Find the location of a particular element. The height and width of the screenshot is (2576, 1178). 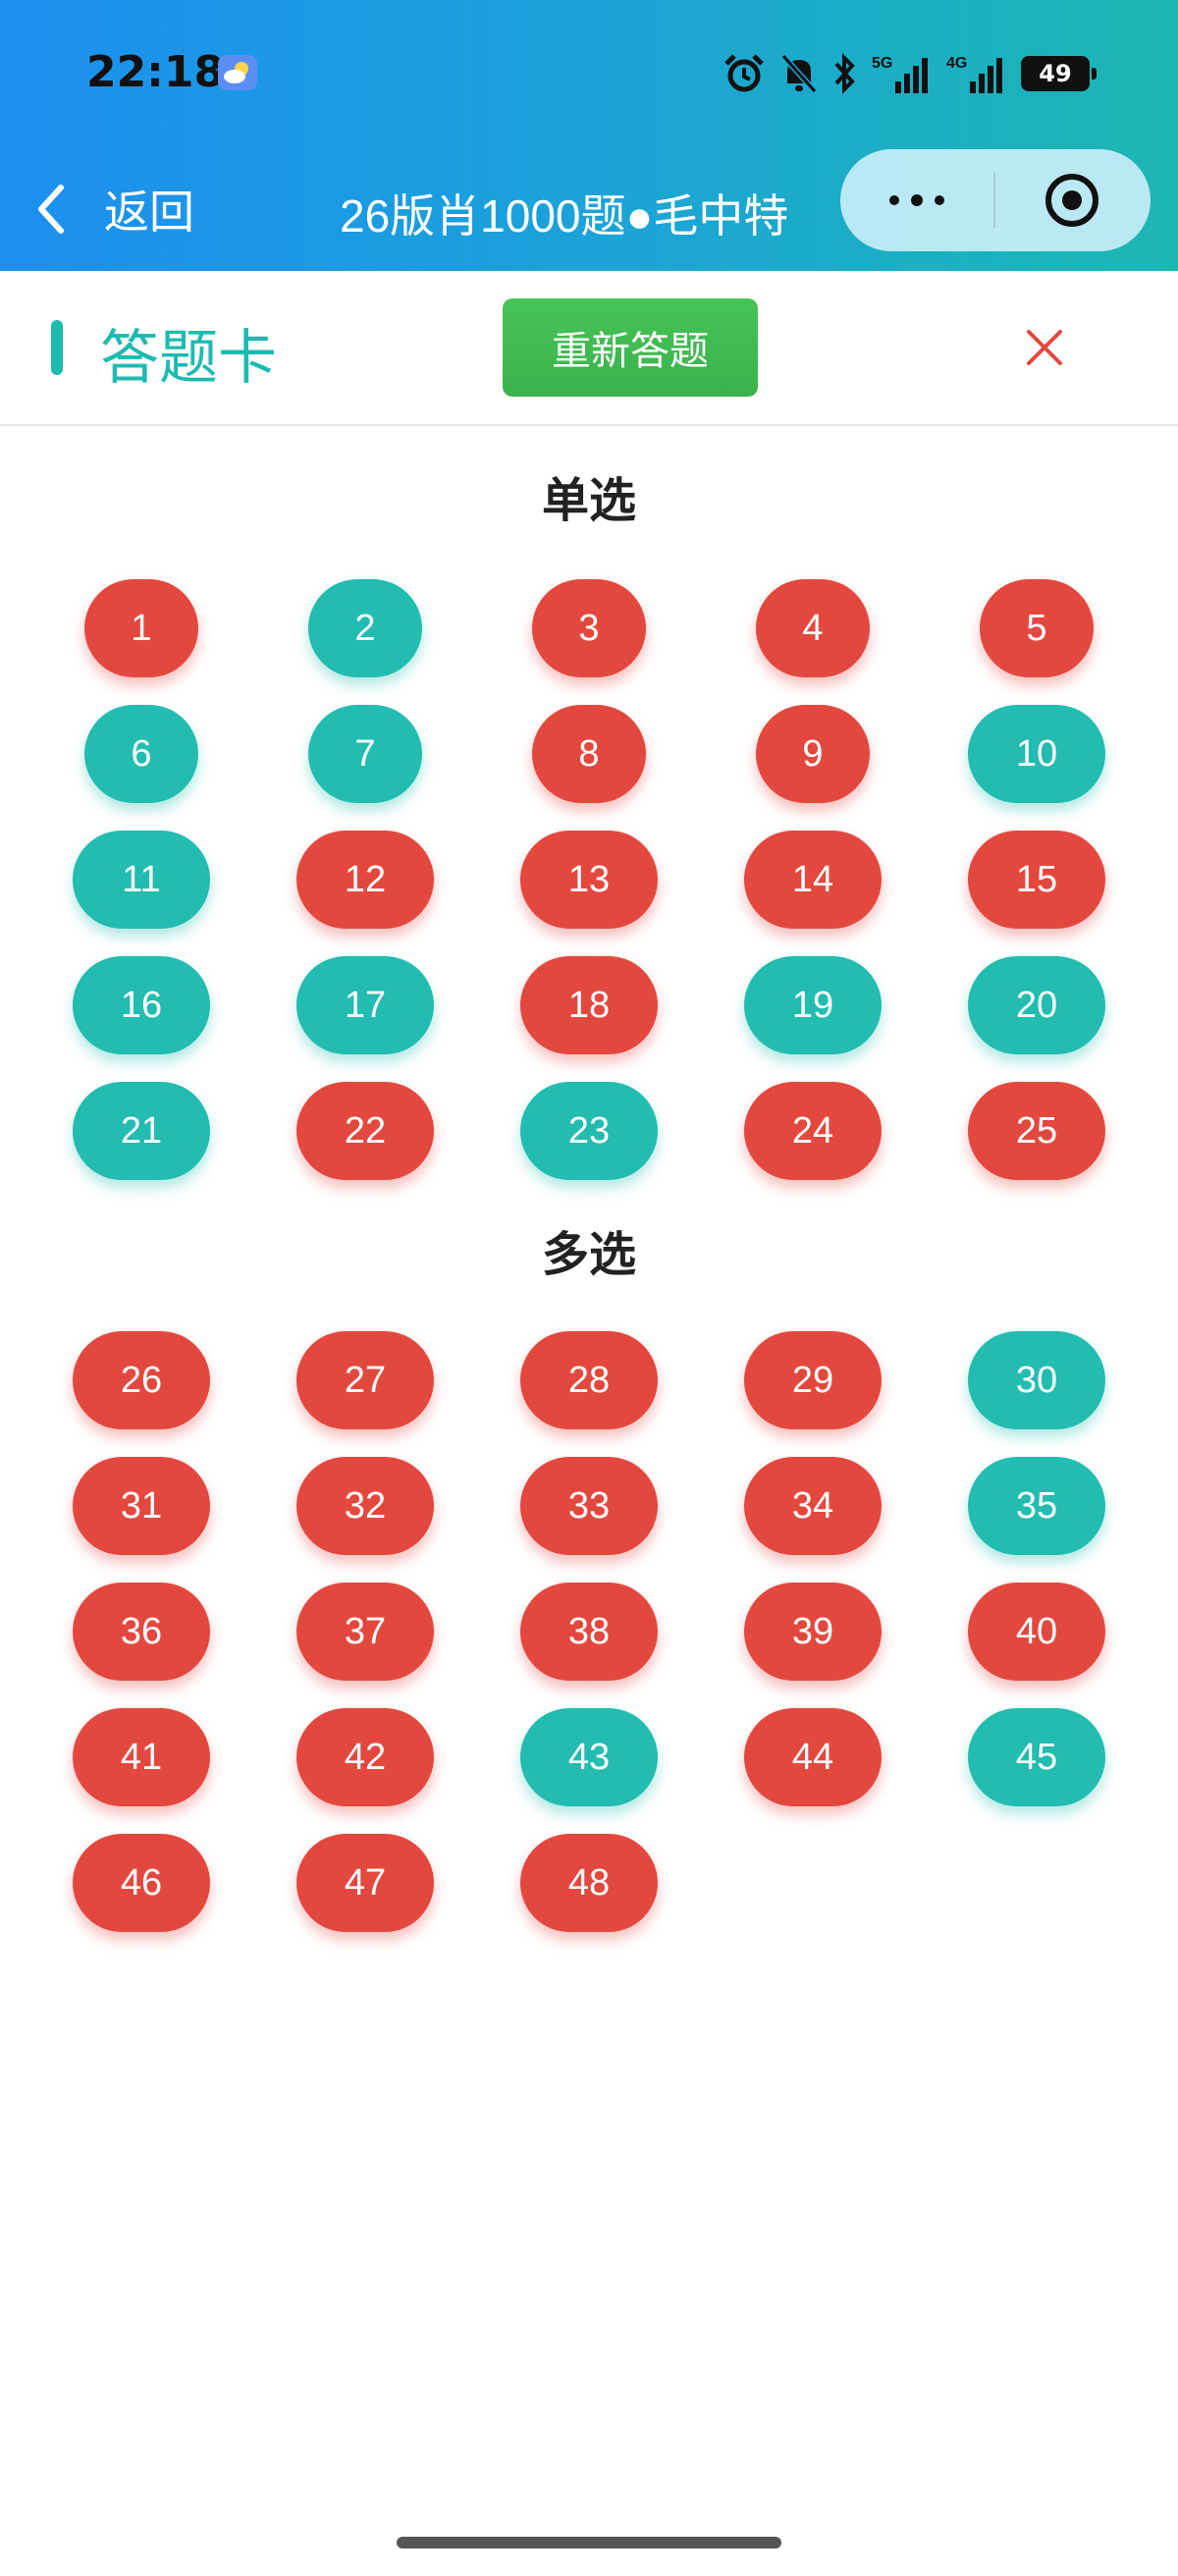

status-time: 22:18 is located at coordinates (155, 72).